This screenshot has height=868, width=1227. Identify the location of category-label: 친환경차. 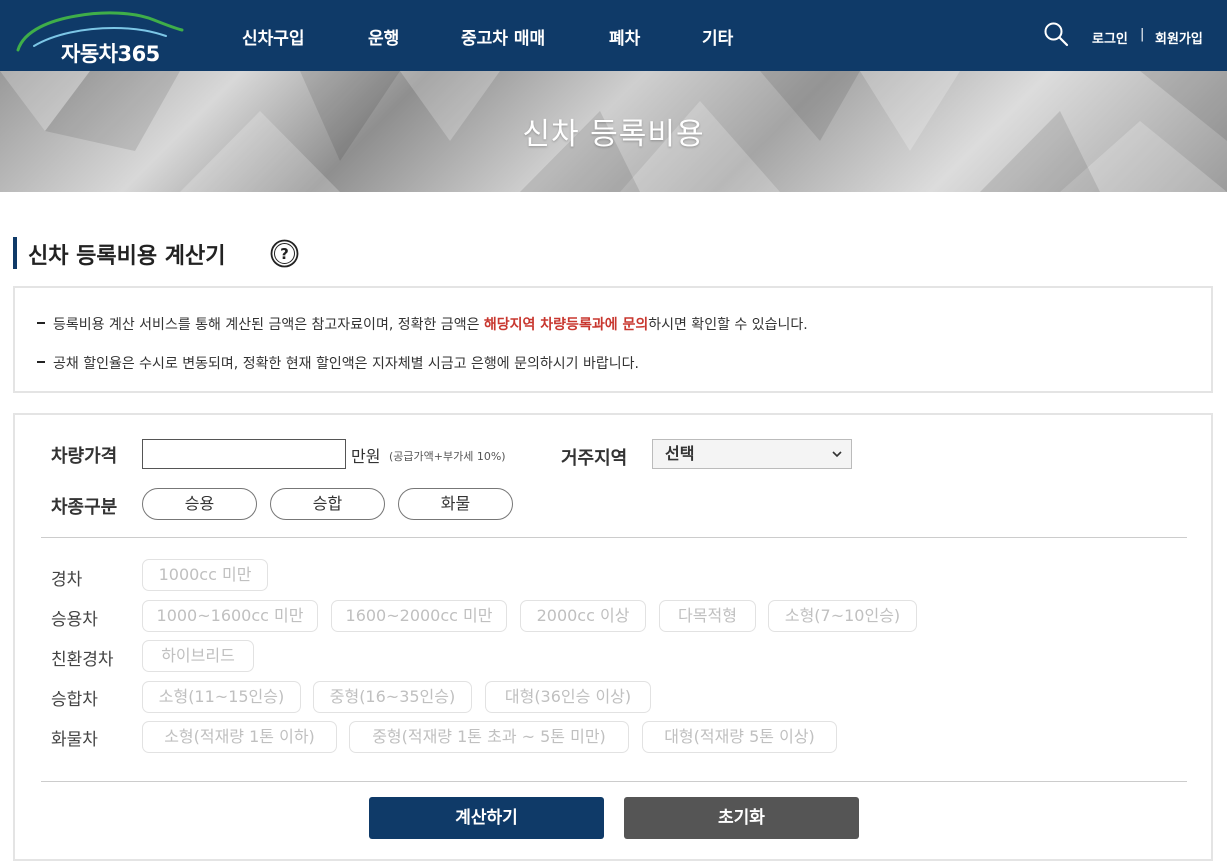
(82, 660).